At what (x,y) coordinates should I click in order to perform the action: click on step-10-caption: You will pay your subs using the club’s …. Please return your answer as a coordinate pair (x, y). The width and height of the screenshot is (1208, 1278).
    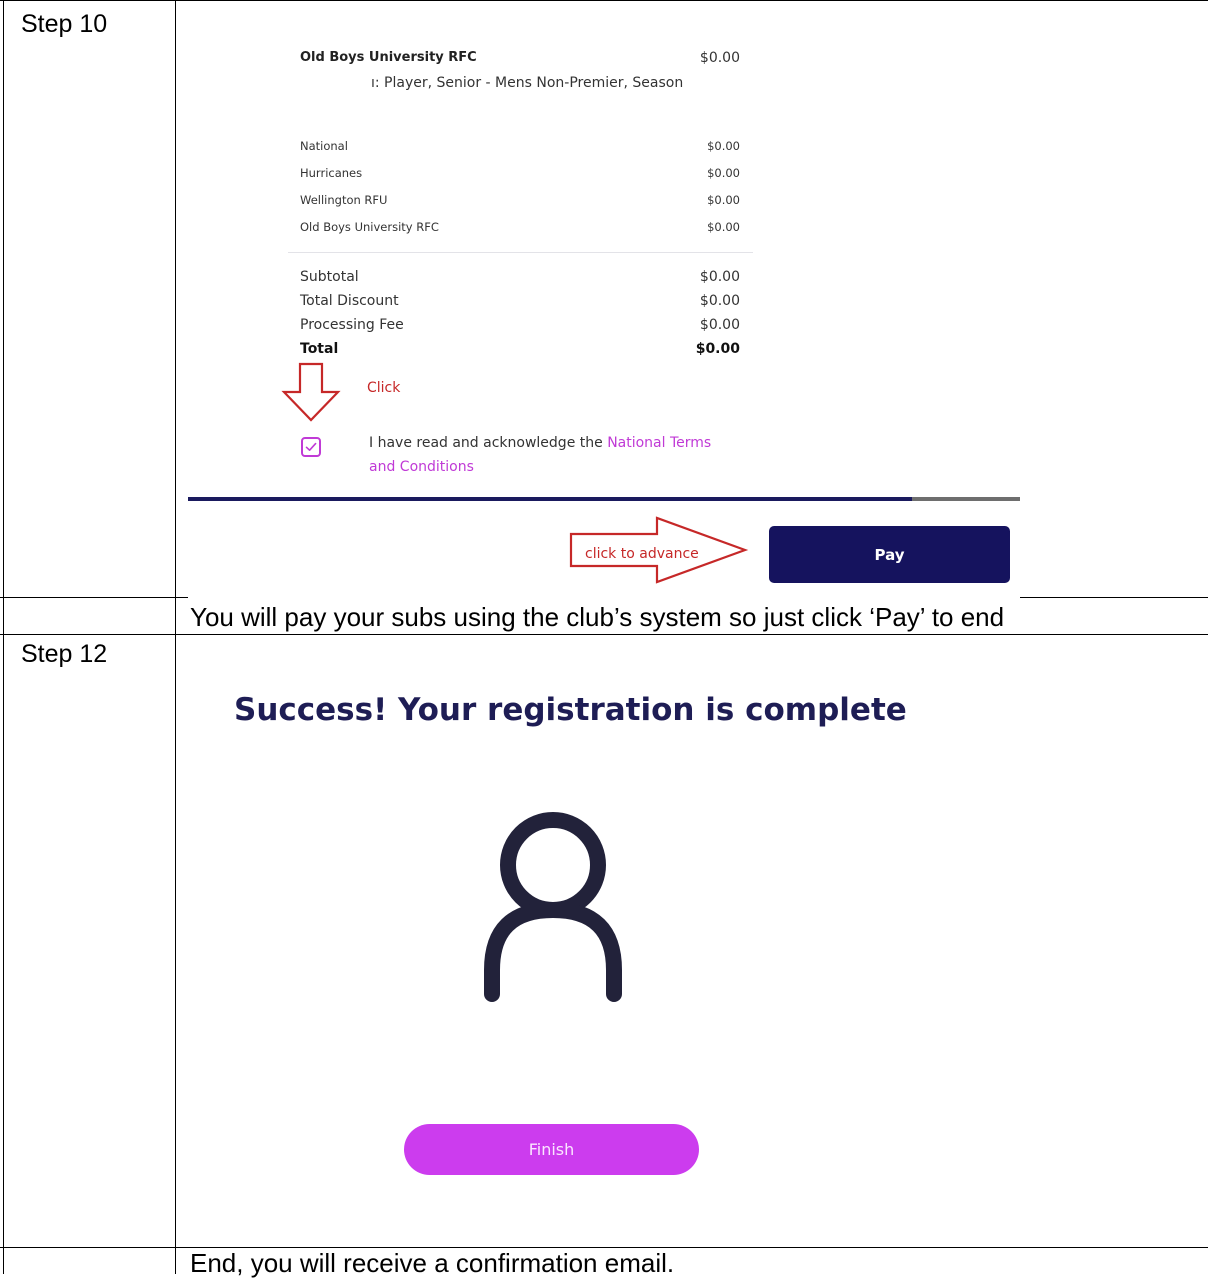
    Looking at the image, I should click on (597, 617).